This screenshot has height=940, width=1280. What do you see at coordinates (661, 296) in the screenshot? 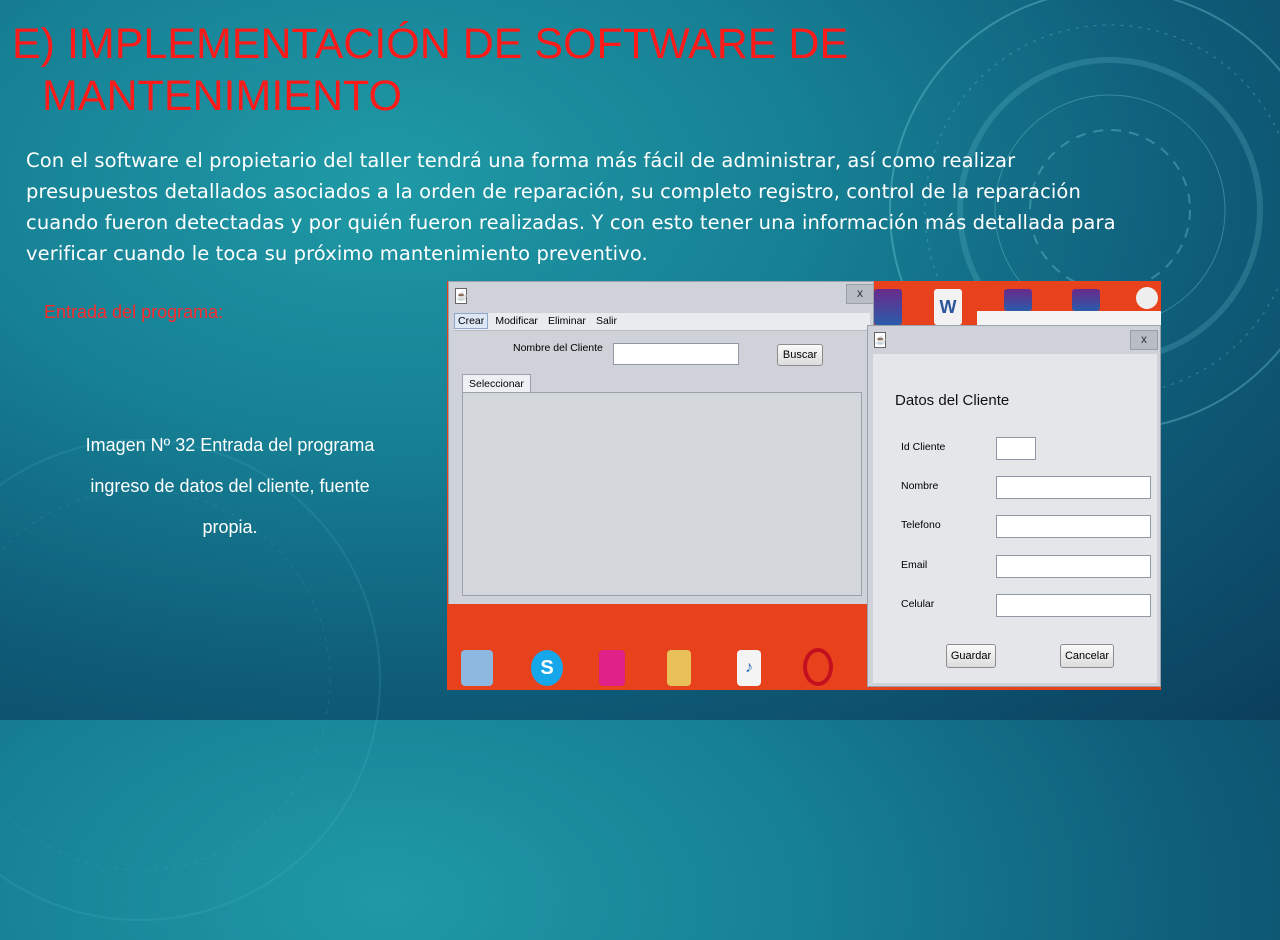
I see `main-window-titlebar: ☕ x` at bounding box center [661, 296].